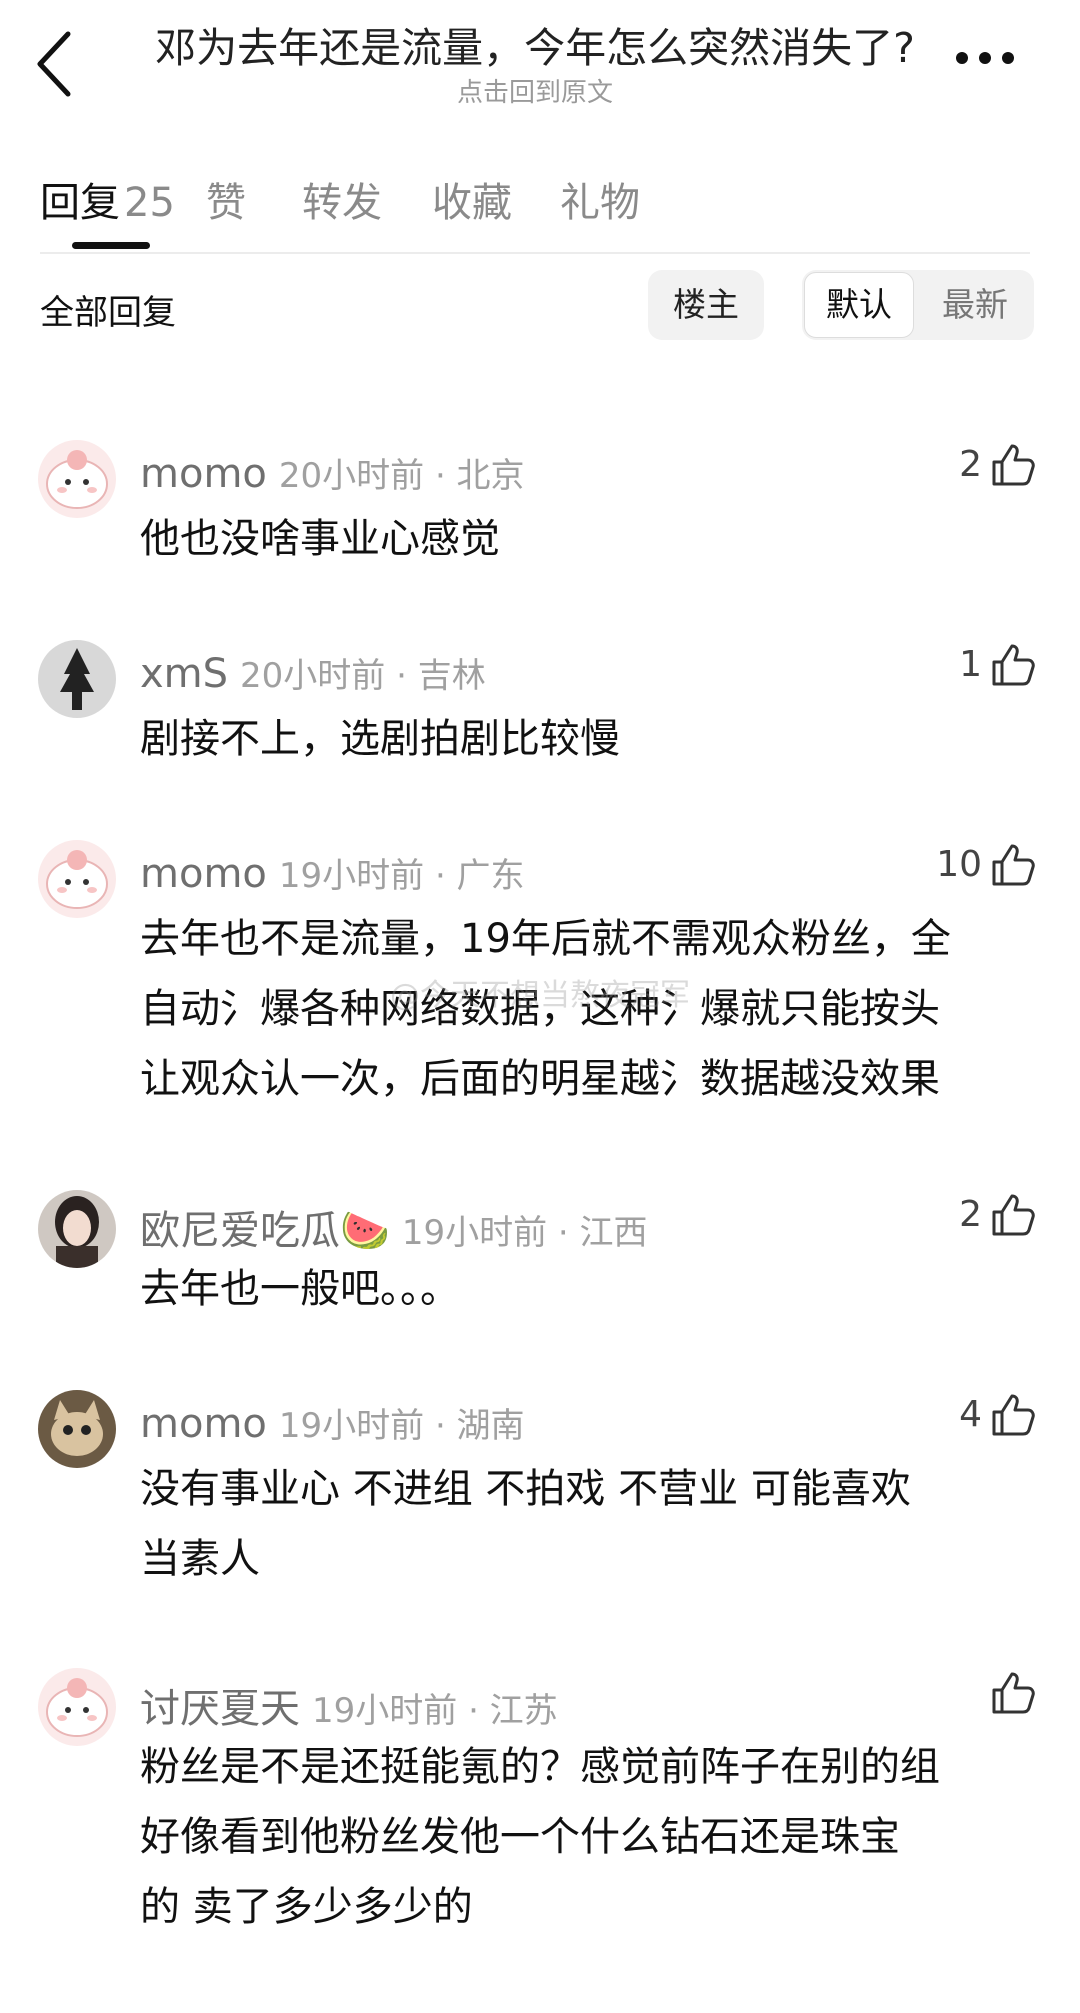  What do you see at coordinates (401, 1426) in the screenshot?
I see `timestamp-location: 19小时前 · 湖南` at bounding box center [401, 1426].